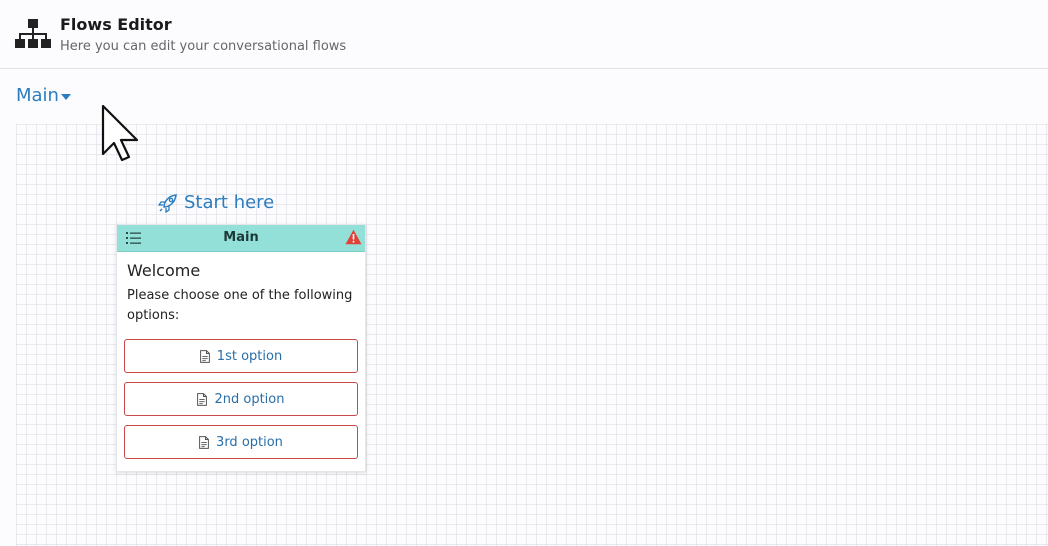 Image resolution: width=1048 pixels, height=546 pixels. I want to click on flow-selector-dropdown: Main, so click(43, 95).